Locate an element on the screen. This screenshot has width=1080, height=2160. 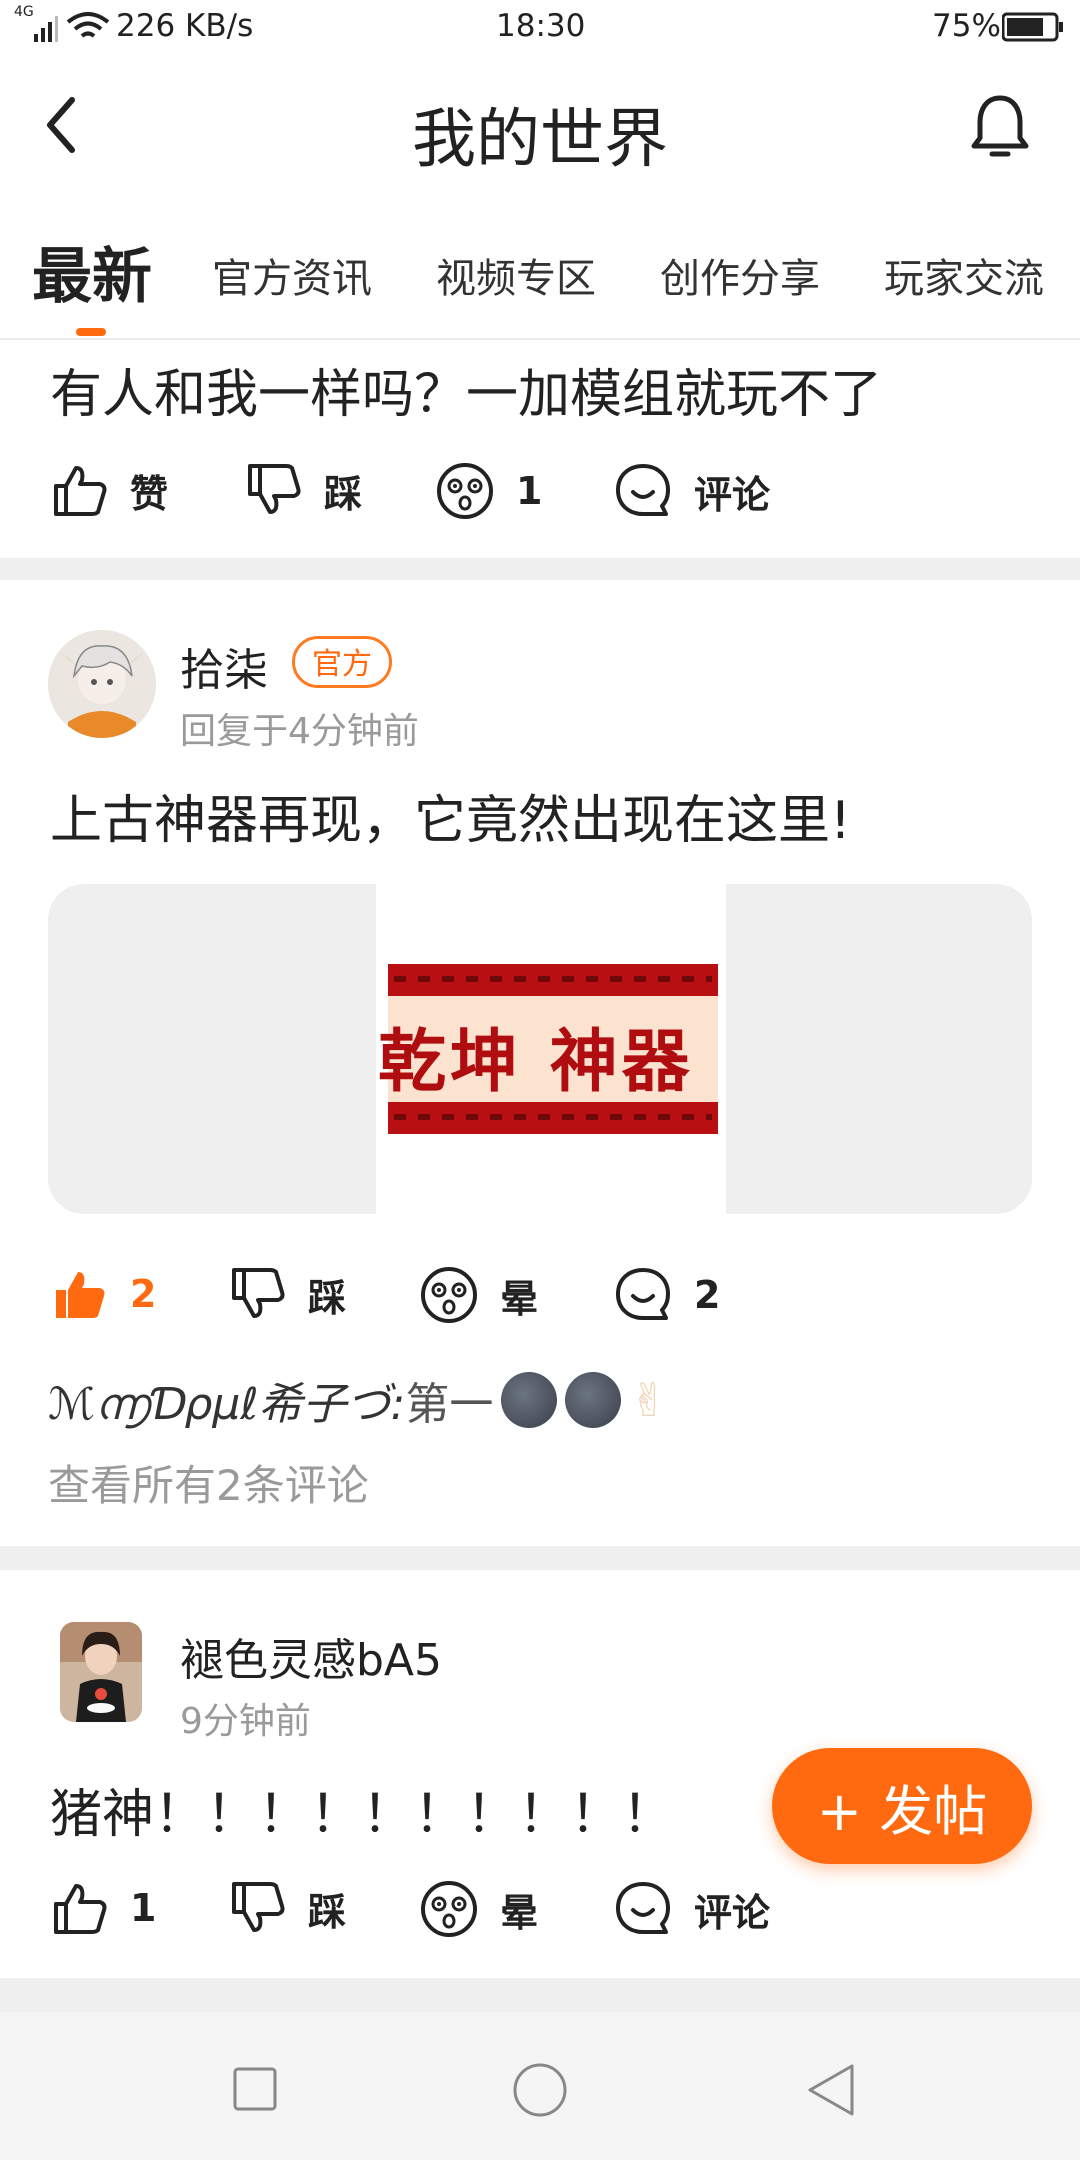
bell-icon is located at coordinates (1000, 128).